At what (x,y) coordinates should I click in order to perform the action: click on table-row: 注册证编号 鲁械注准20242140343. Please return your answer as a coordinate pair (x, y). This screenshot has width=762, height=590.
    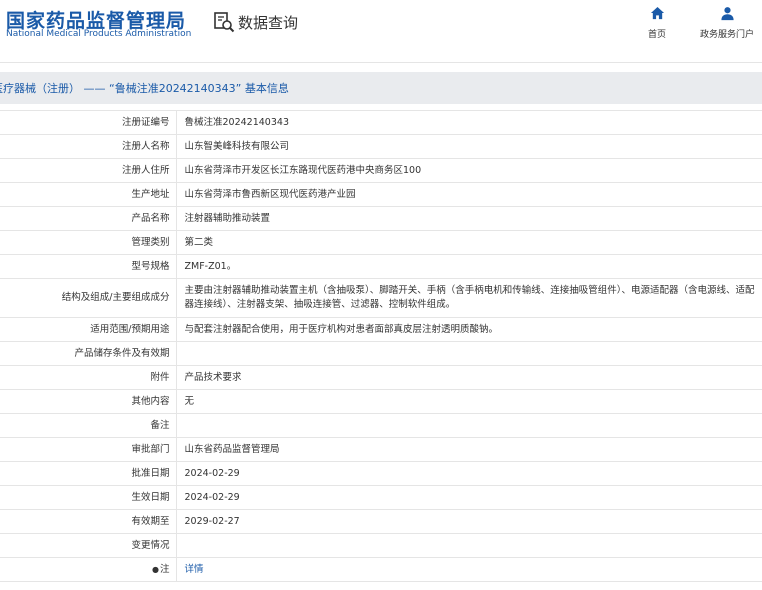
    Looking at the image, I should click on (381, 122).